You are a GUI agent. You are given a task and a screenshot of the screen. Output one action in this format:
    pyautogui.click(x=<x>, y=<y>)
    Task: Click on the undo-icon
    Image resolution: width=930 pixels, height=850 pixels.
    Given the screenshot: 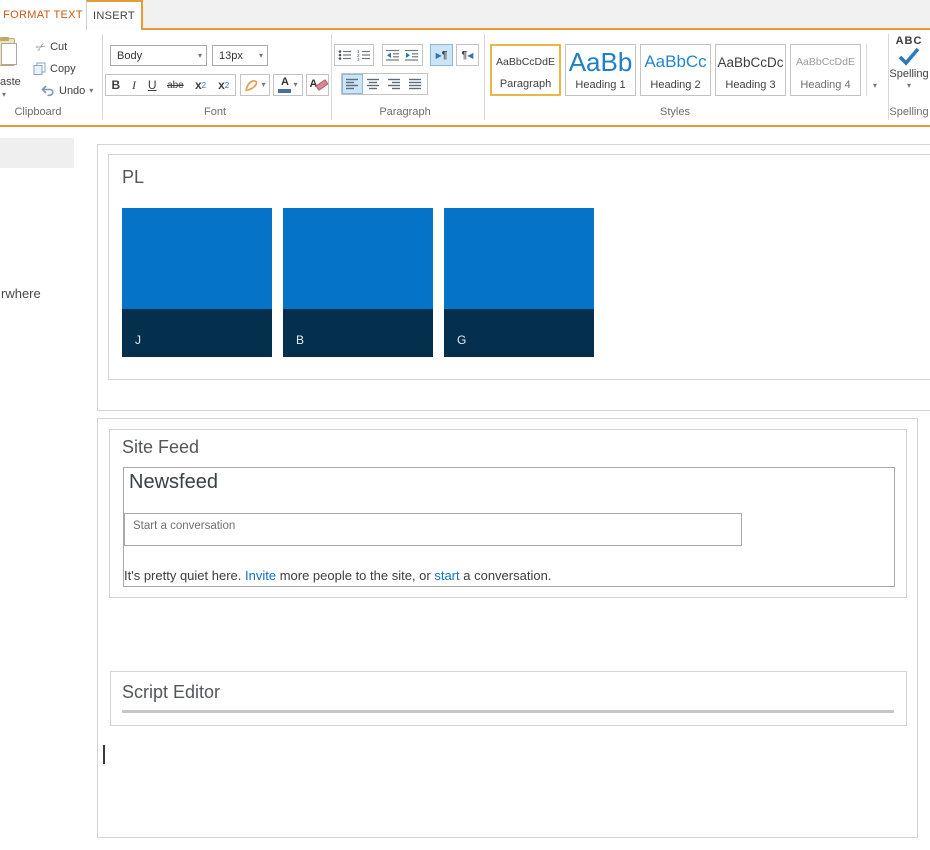 What is the action you would take?
    pyautogui.click(x=48, y=91)
    